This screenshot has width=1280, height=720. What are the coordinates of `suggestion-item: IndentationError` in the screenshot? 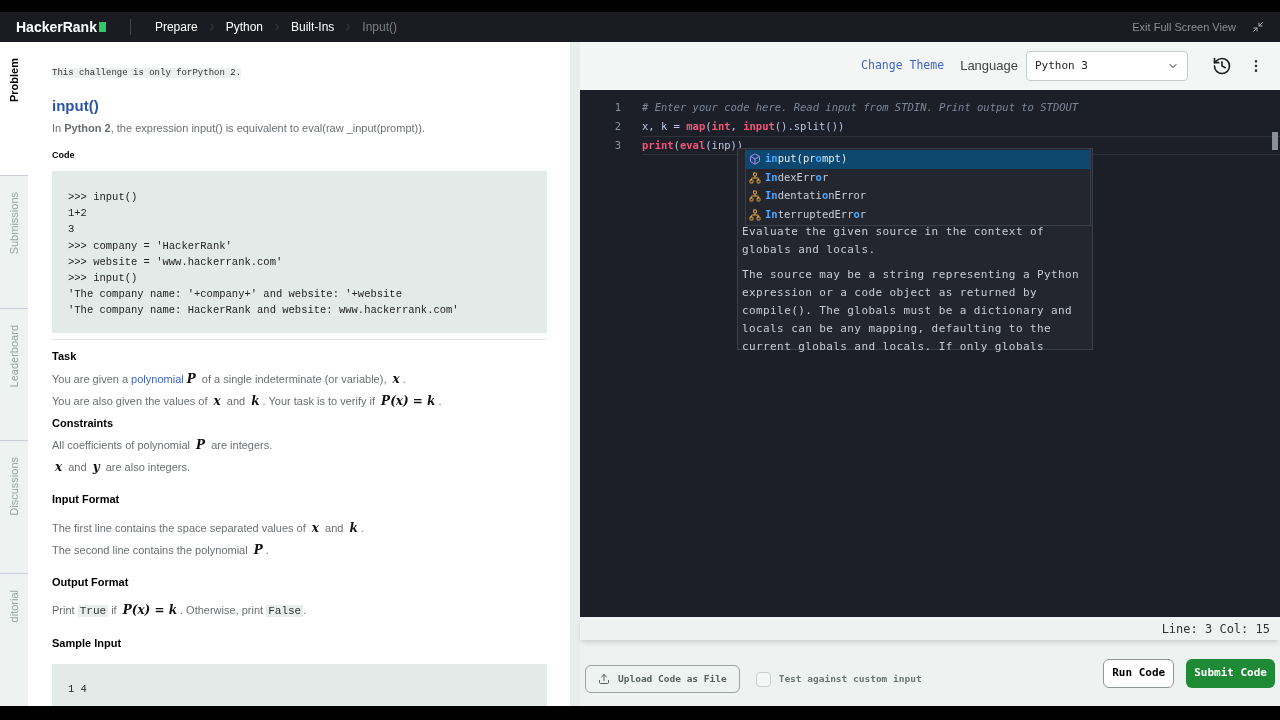 It's located at (918, 196).